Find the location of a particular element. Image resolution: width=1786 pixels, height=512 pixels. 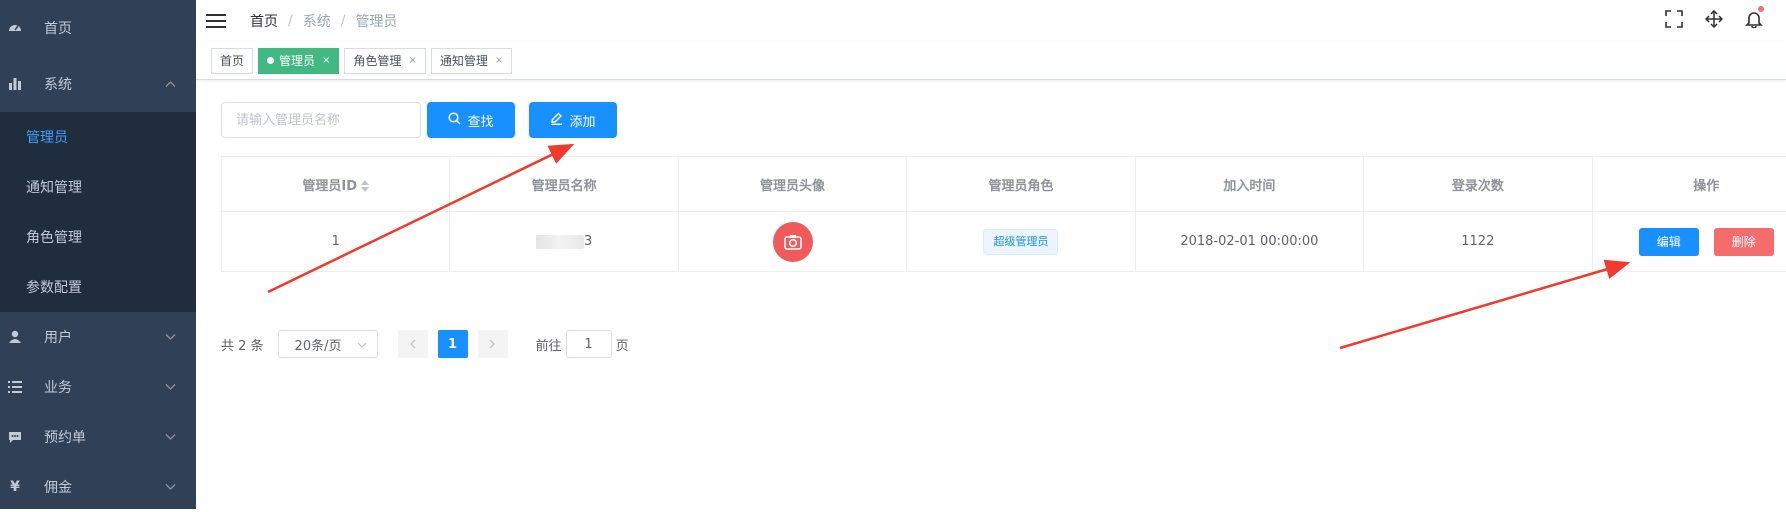

avatar is located at coordinates (793, 242).